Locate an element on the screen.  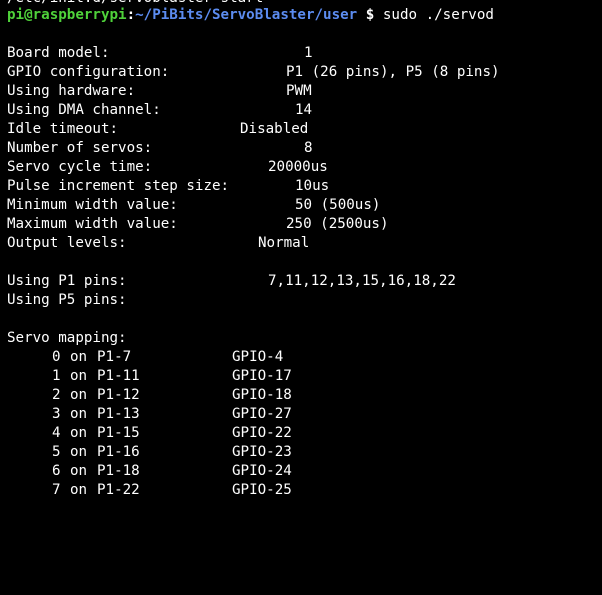
mapping-pin: P1-22 is located at coordinates (118, 490).